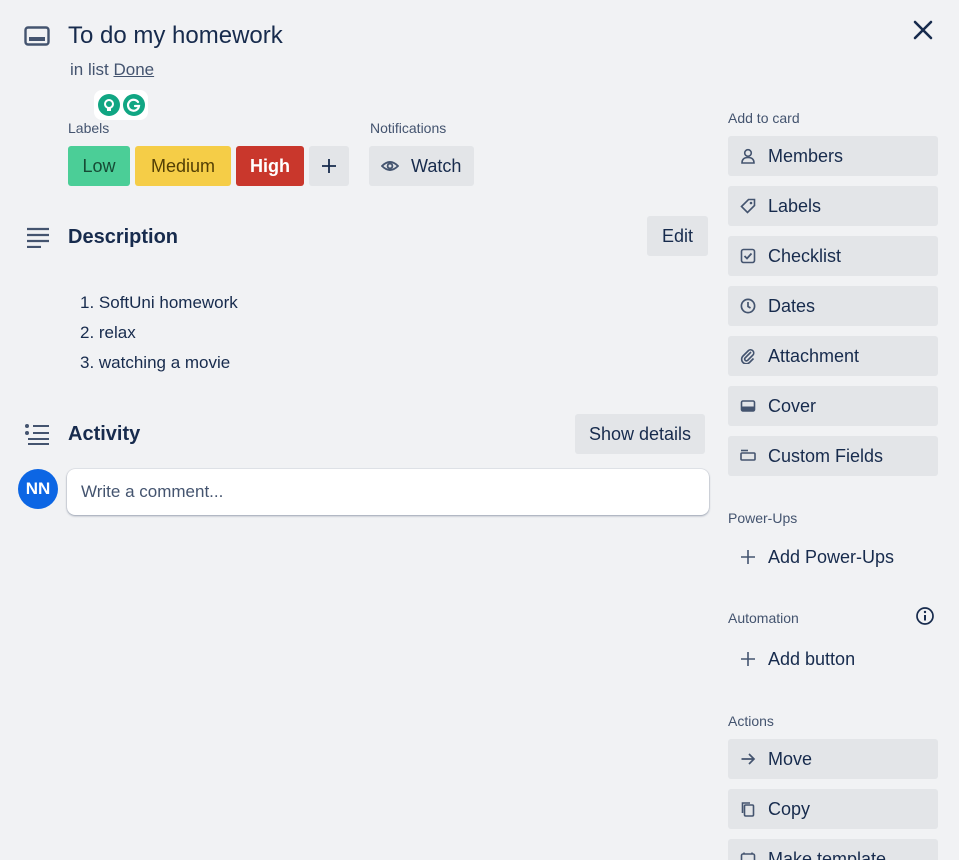 The width and height of the screenshot is (959, 860). I want to click on members-label: Members, so click(806, 155).